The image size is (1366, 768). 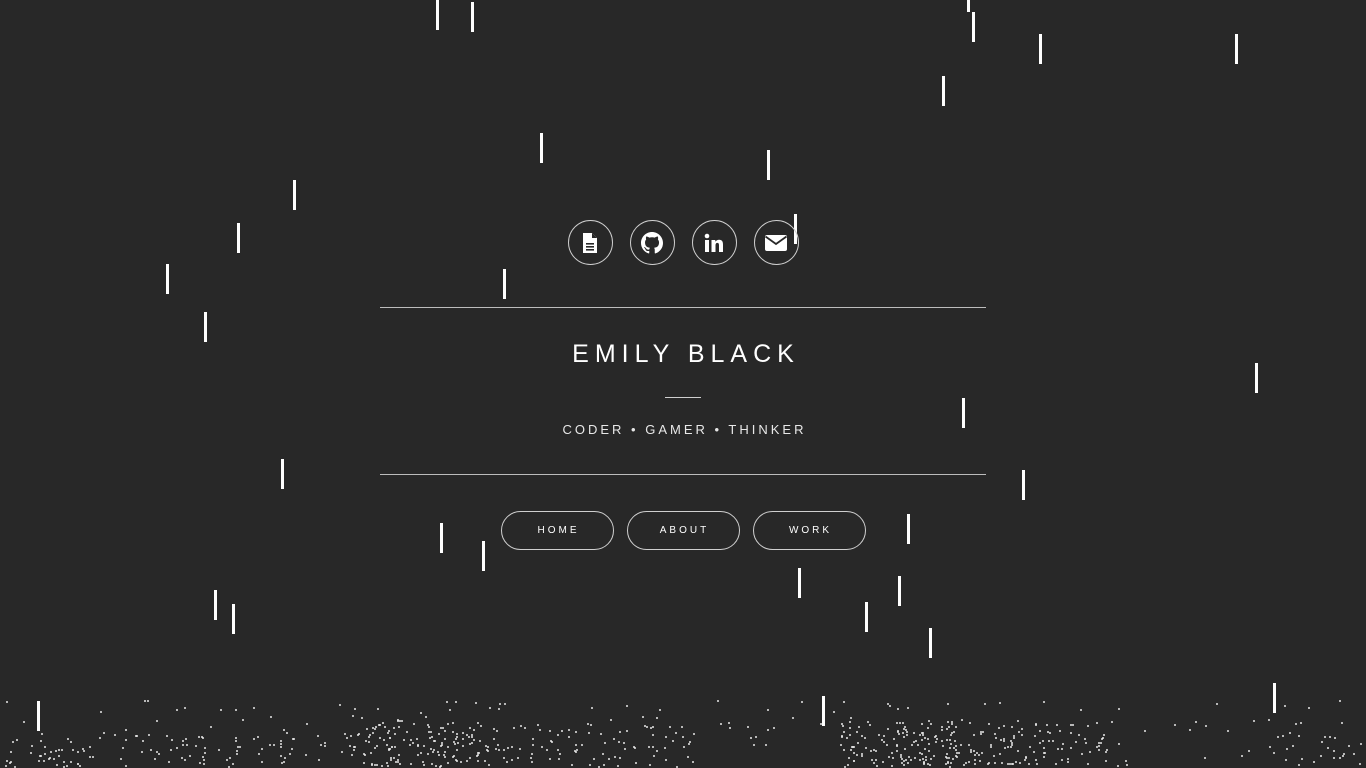 I want to click on linkedin-button, so click(x=714, y=242).